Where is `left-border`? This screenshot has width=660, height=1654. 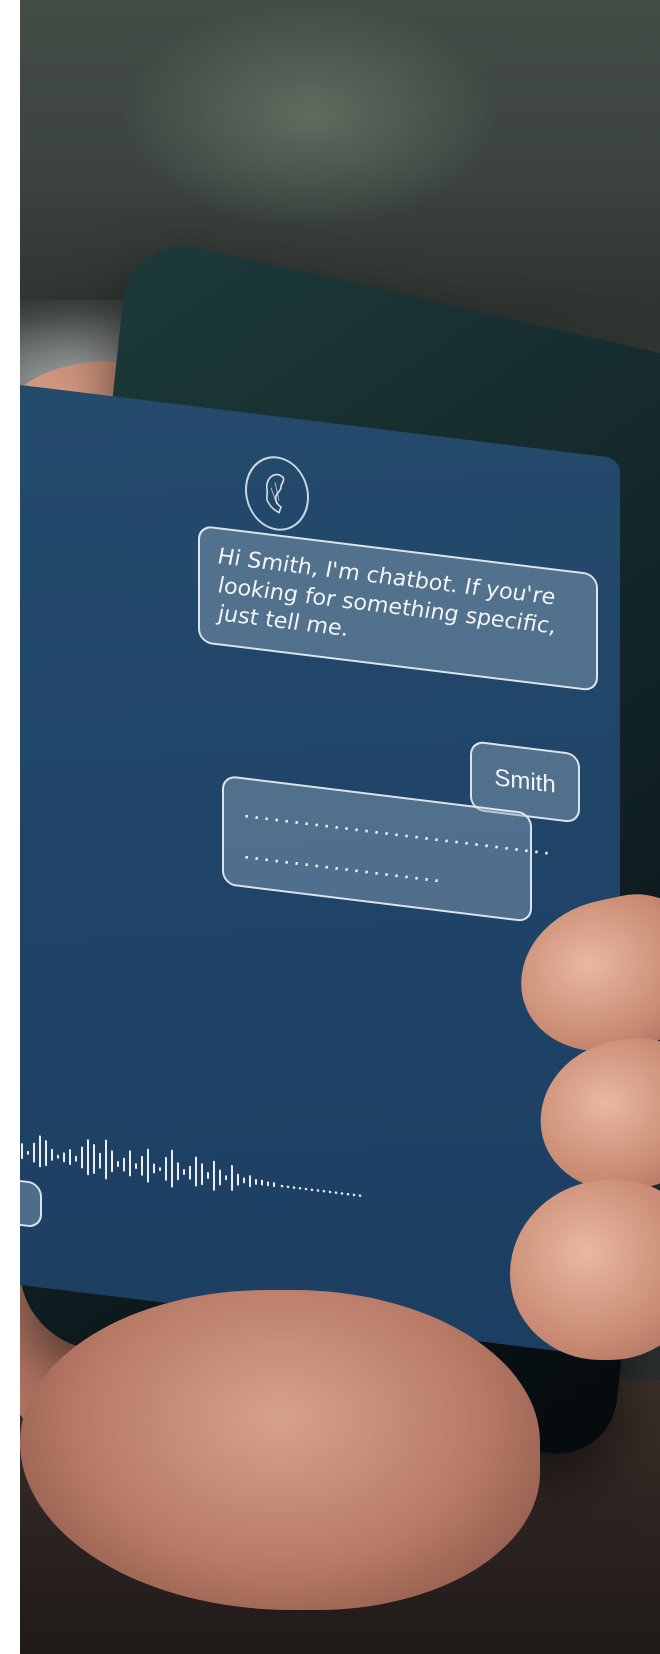
left-border is located at coordinates (10, 827).